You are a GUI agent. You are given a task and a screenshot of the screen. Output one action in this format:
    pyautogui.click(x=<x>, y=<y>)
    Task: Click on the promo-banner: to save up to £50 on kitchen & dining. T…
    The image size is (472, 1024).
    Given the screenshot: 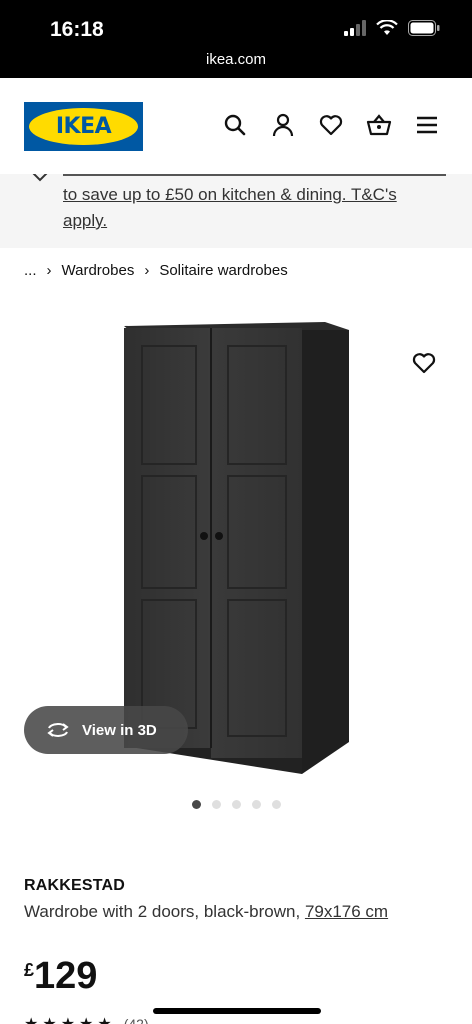 What is the action you would take?
    pyautogui.click(x=236, y=211)
    